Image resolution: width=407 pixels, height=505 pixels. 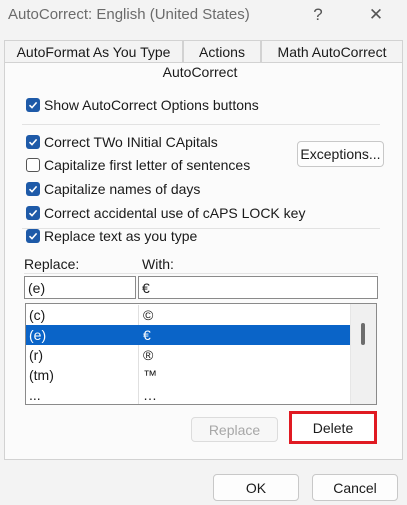 What do you see at coordinates (33, 165) in the screenshot?
I see `checkbox-unchecked-icon` at bounding box center [33, 165].